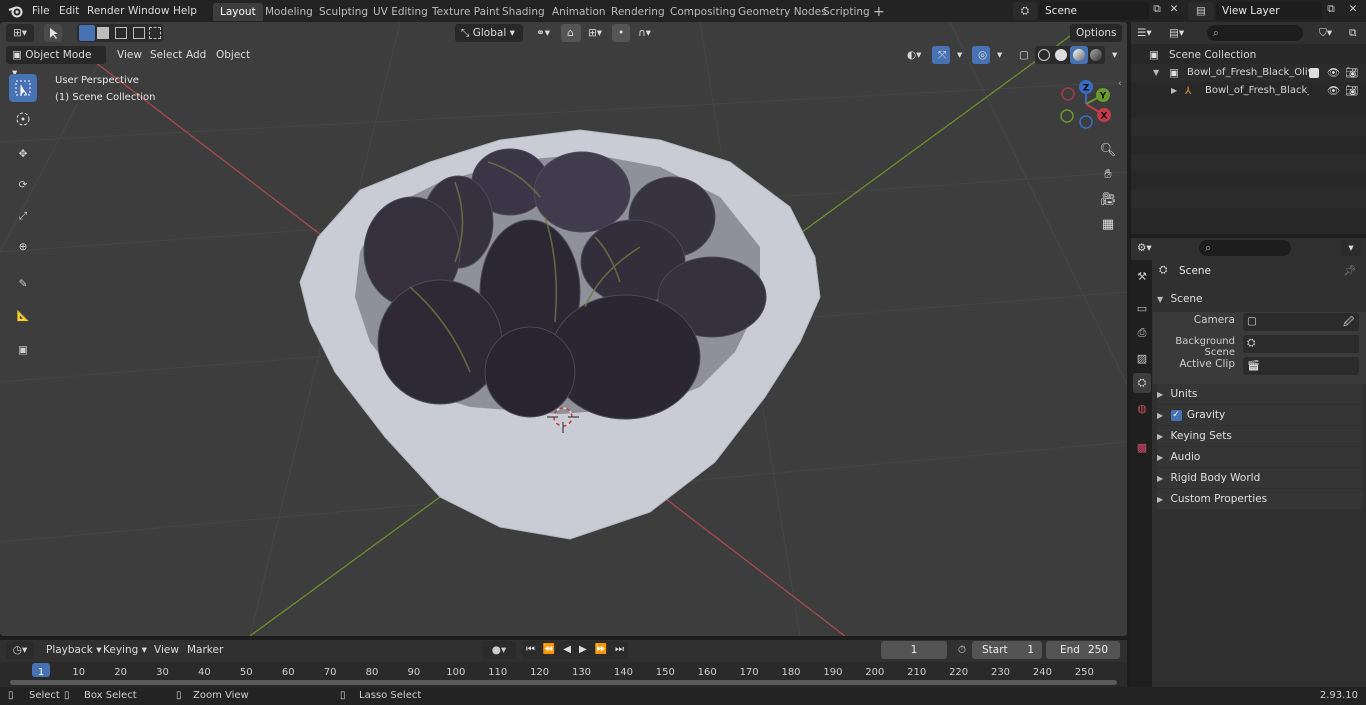 The width and height of the screenshot is (1366, 705). Describe the element at coordinates (1108, 177) in the screenshot. I see `pan-hand-icon: ✋︎` at that location.